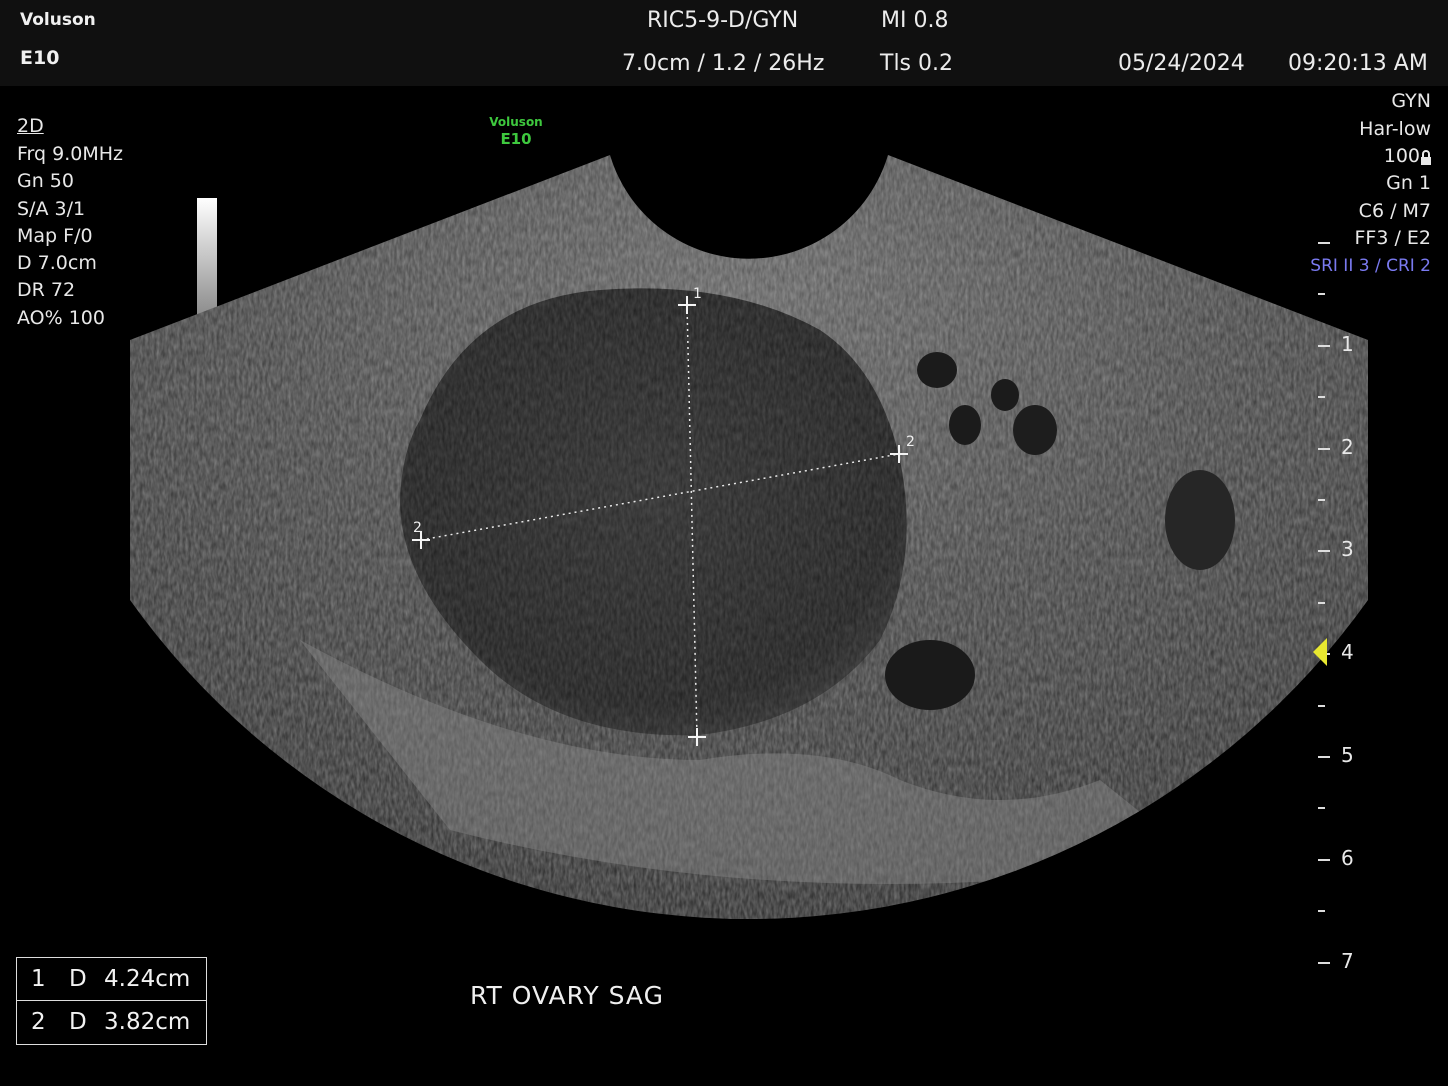  Describe the element at coordinates (1347, 755) in the screenshot. I see `depth-label: 5` at that location.